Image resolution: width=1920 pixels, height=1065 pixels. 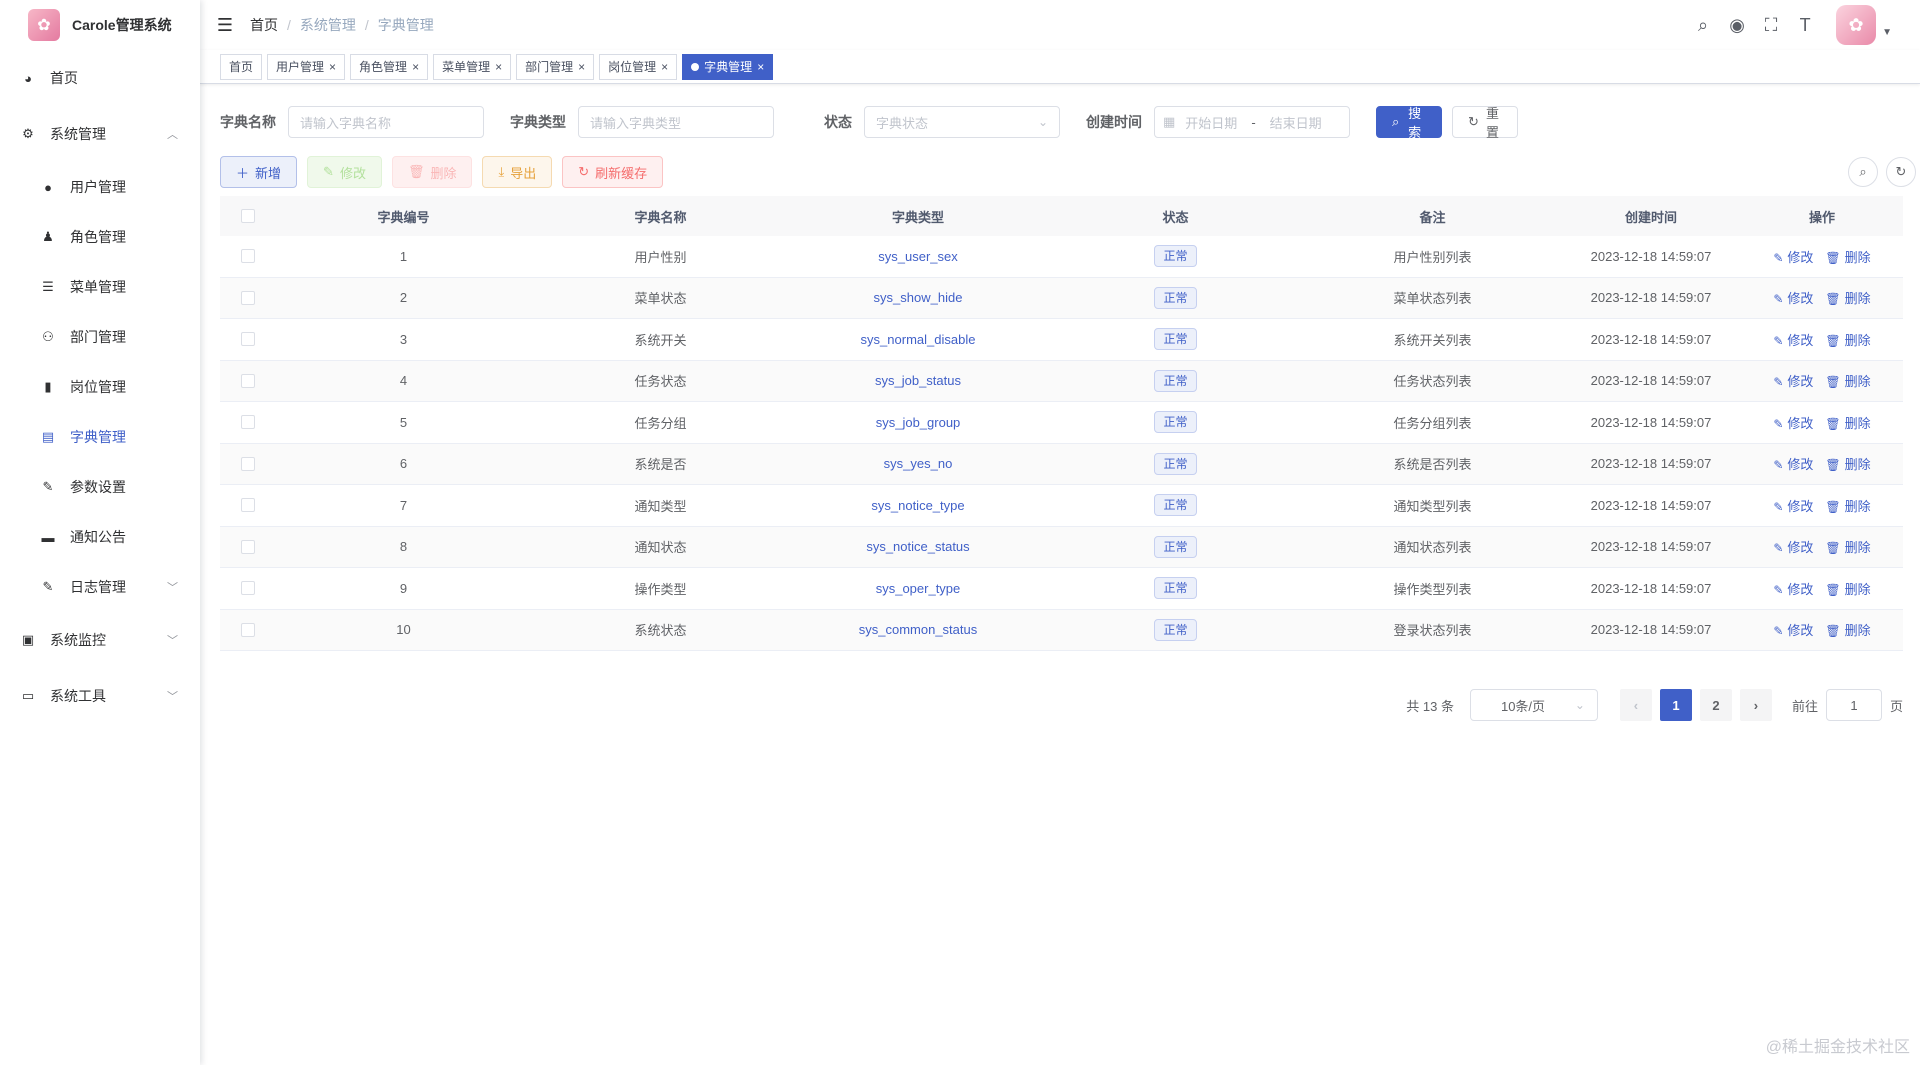 What do you see at coordinates (346, 123) in the screenshot?
I see `dict-name-placeholder: 请输入字典名称` at bounding box center [346, 123].